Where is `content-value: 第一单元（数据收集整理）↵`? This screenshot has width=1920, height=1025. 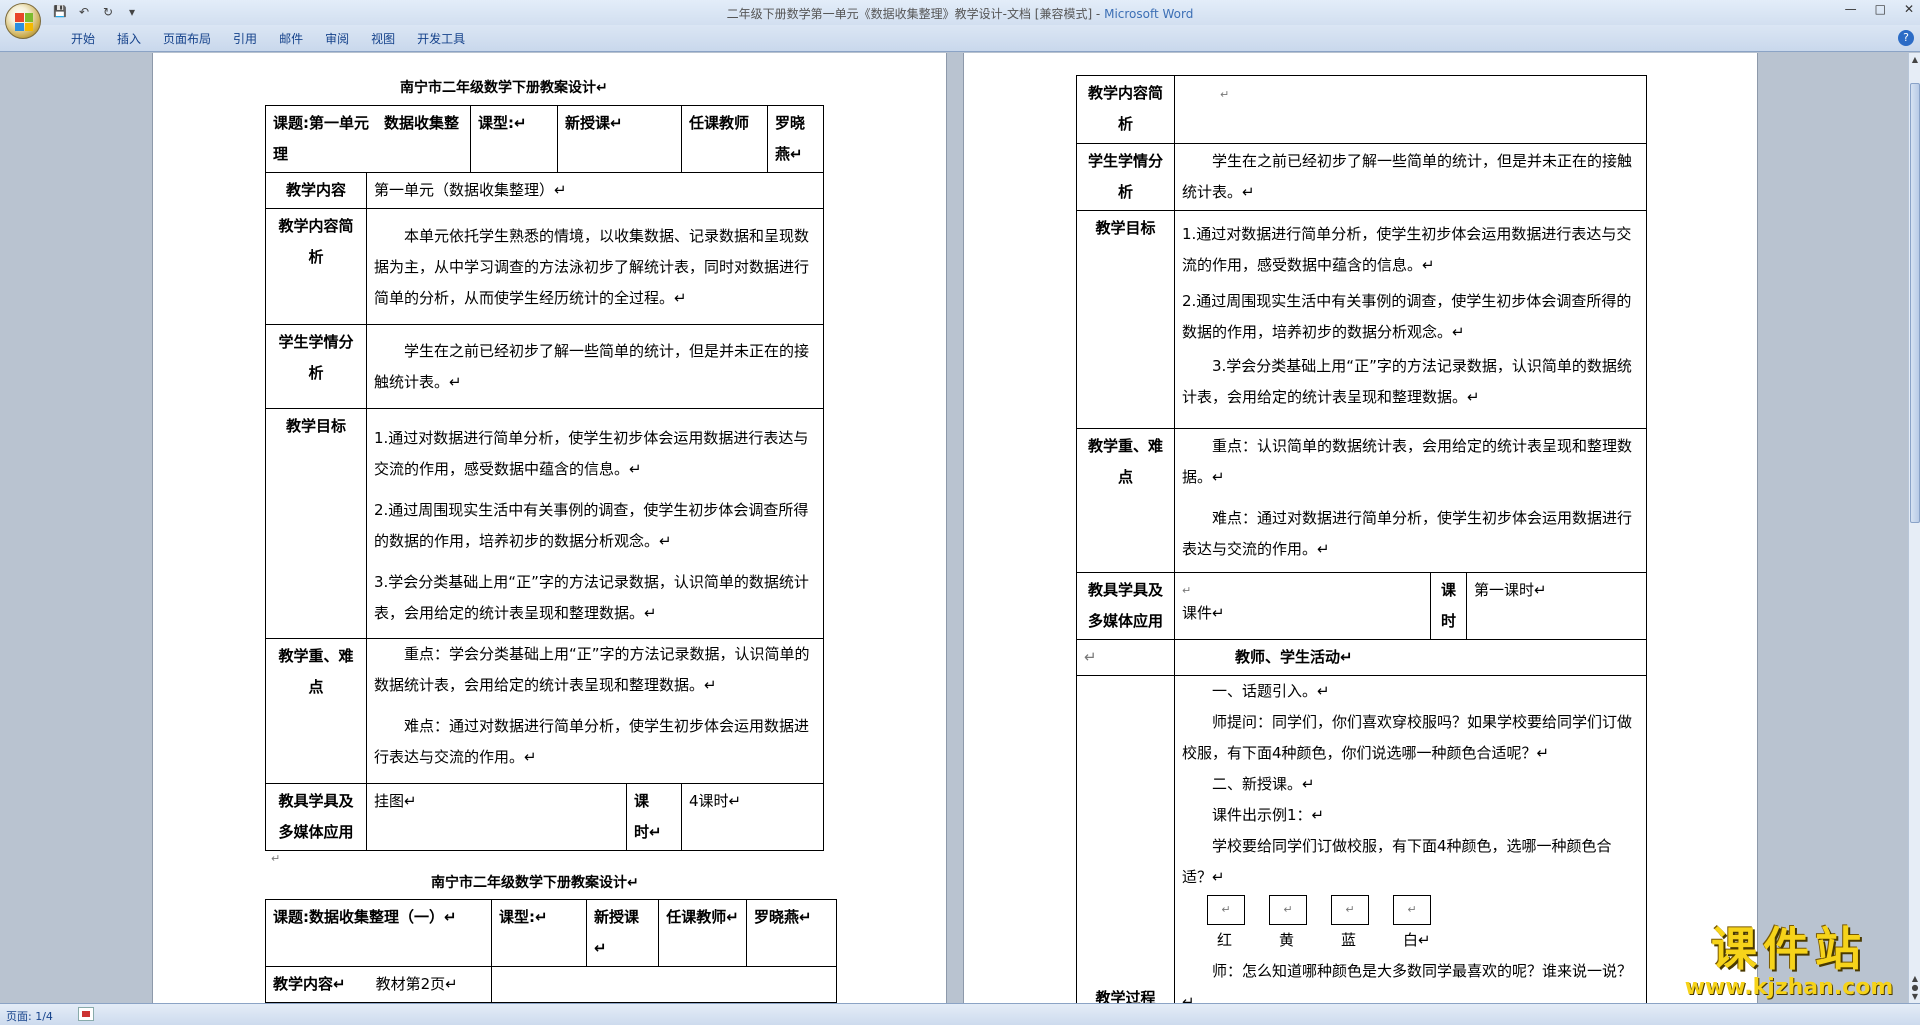 content-value: 第一单元（数据收集整理）↵ is located at coordinates (595, 190).